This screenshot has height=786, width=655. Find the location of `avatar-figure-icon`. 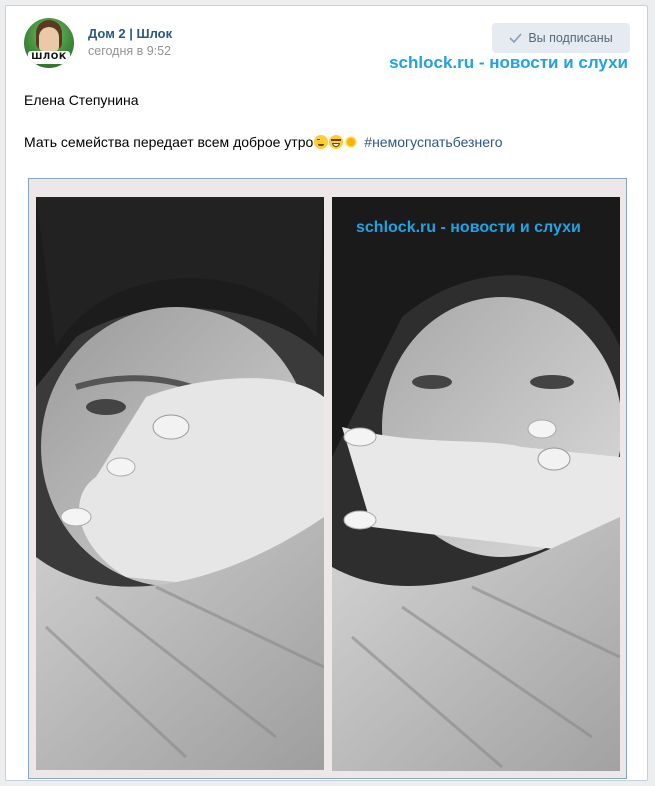

avatar-figure-icon is located at coordinates (49, 39).